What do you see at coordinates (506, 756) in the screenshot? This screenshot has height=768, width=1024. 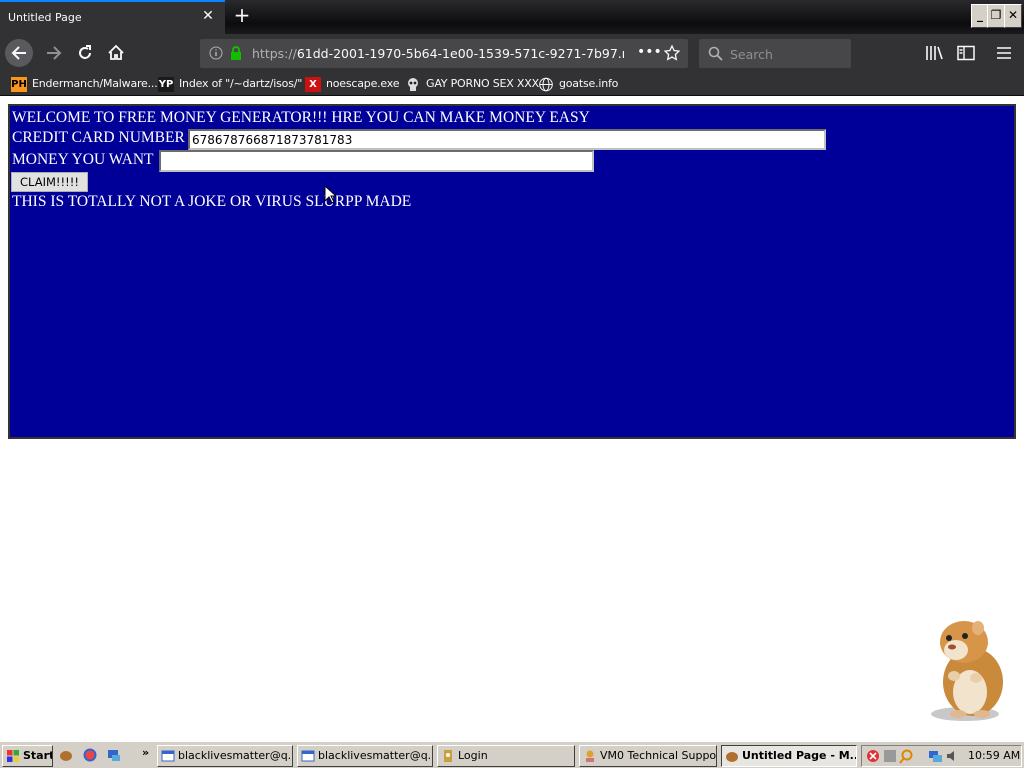 I see `task-button: Login` at bounding box center [506, 756].